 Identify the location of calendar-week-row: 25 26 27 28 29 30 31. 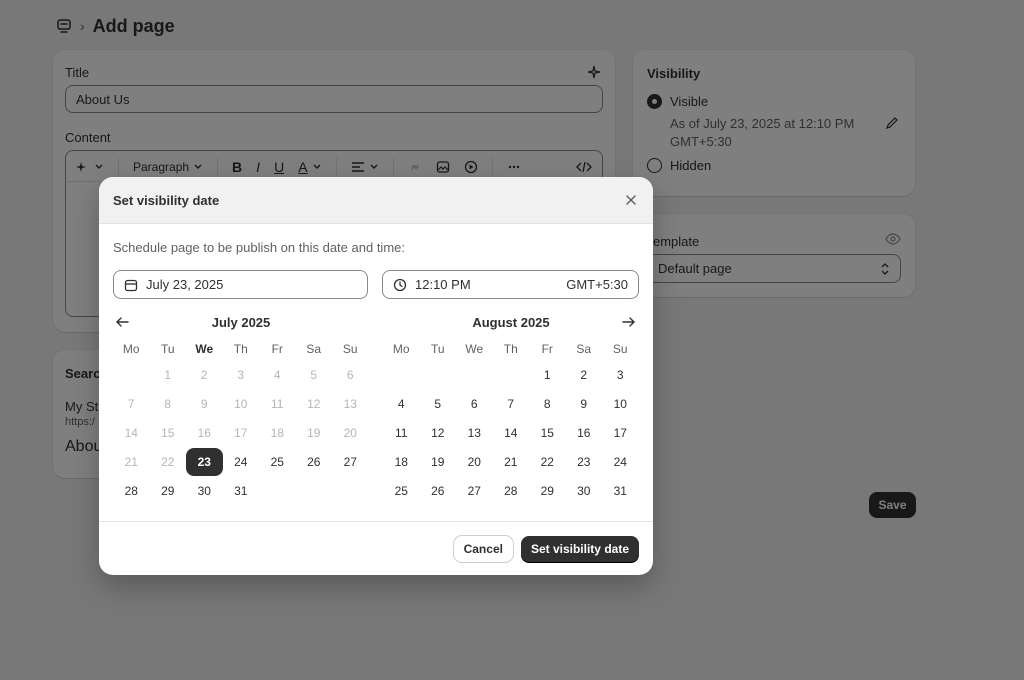
(511, 491).